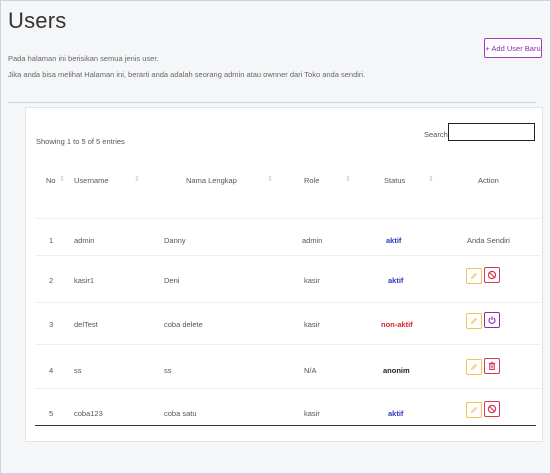  What do you see at coordinates (396, 370) in the screenshot?
I see `status-badge: anonim` at bounding box center [396, 370].